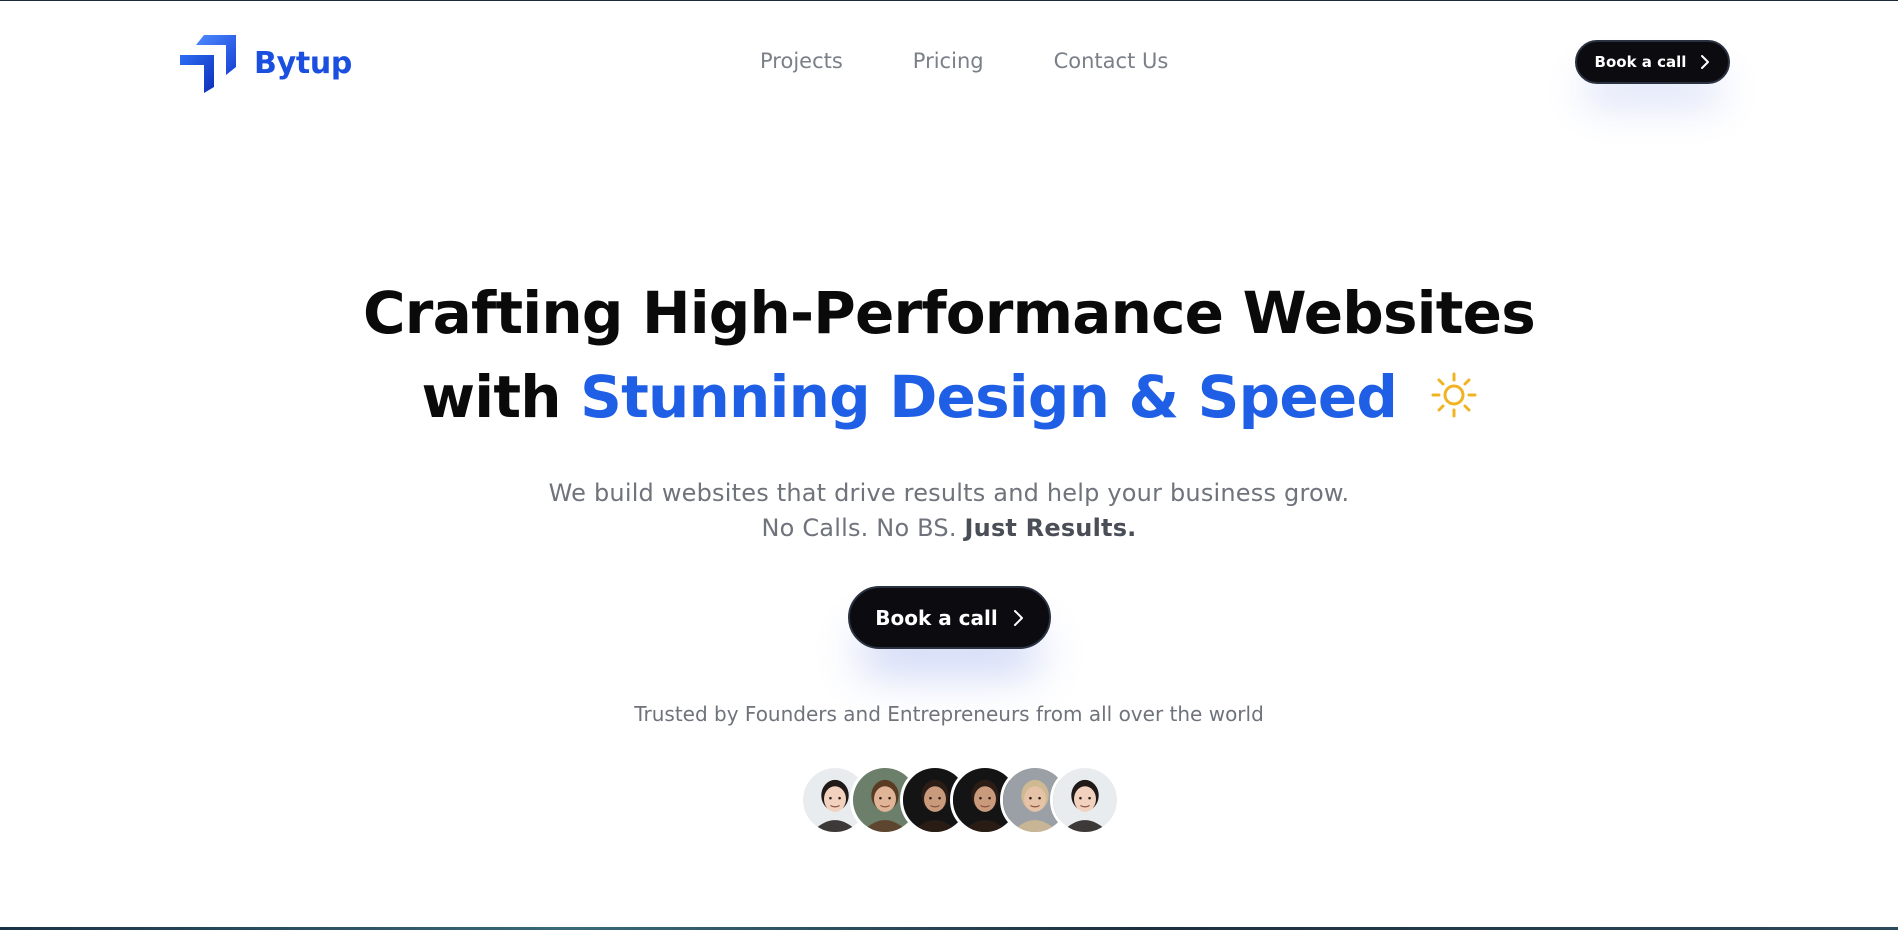  I want to click on sun-icon, so click(1454, 395).